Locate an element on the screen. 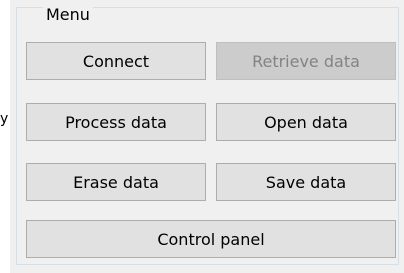  open-data-button: Open data is located at coordinates (306, 122).